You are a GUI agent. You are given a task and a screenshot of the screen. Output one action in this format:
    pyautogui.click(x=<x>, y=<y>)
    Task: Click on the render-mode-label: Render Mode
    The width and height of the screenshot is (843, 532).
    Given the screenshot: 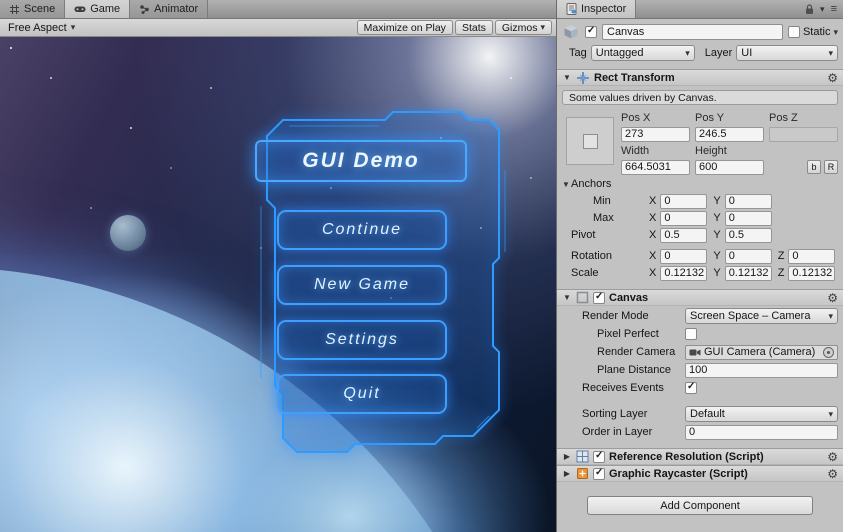 What is the action you would take?
    pyautogui.click(x=615, y=316)
    